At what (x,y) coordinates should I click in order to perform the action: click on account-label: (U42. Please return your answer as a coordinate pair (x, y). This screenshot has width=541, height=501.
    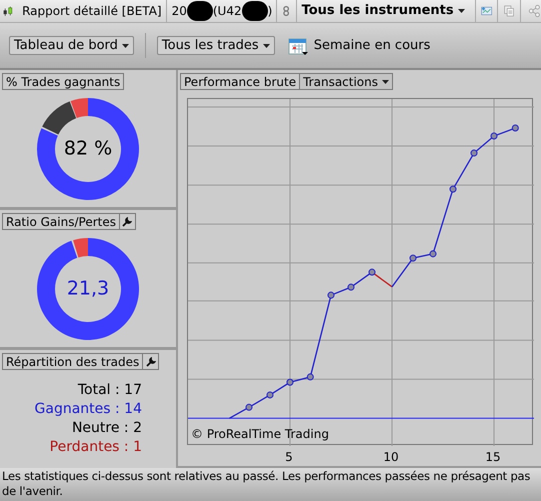
    Looking at the image, I should click on (227, 11).